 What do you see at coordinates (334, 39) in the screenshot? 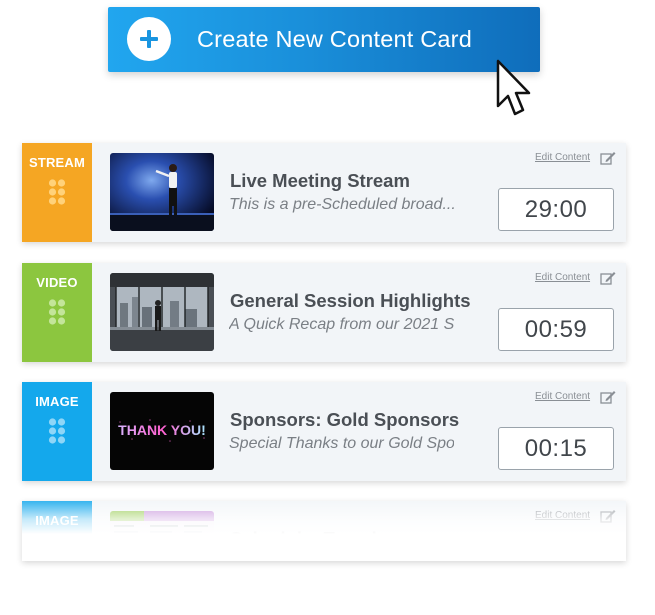
I see `create-button-label: Create New Content Card` at bounding box center [334, 39].